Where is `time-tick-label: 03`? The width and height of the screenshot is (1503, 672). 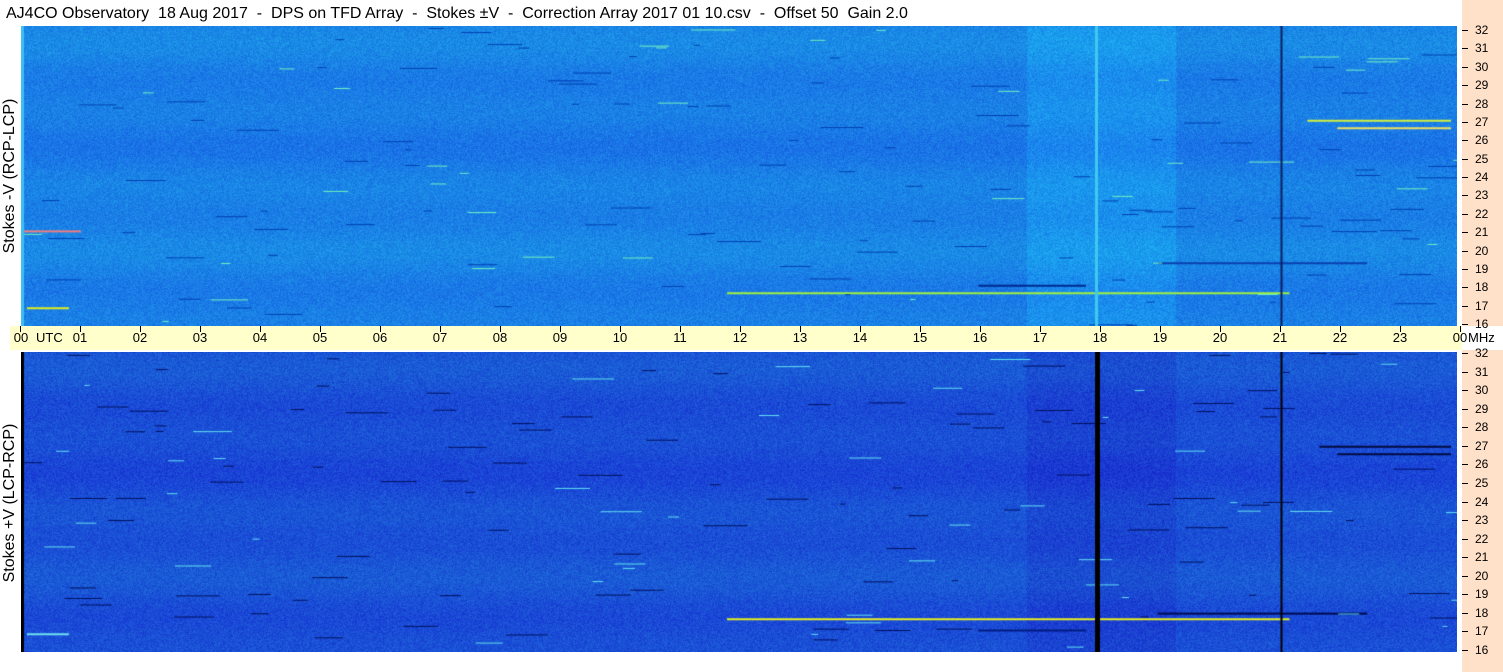 time-tick-label: 03 is located at coordinates (200, 337).